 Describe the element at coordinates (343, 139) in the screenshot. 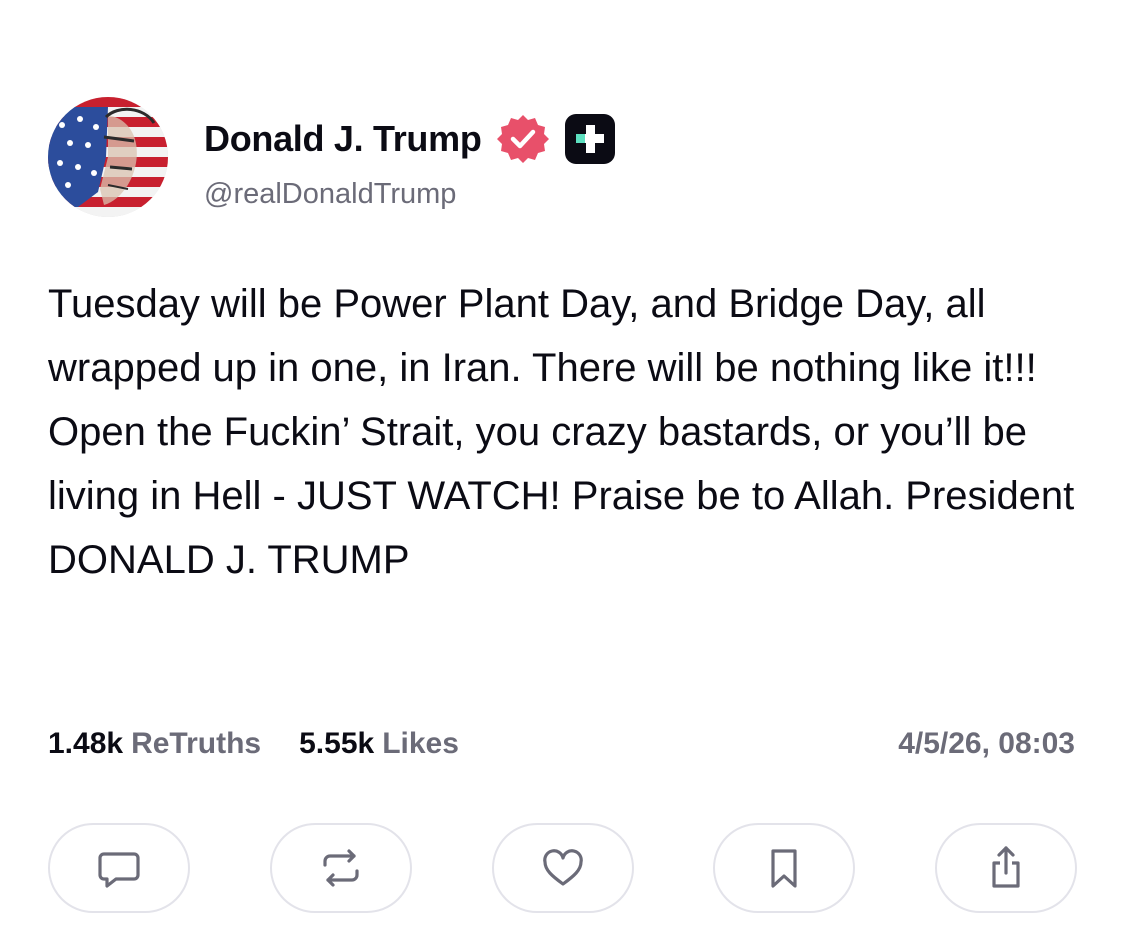

I see `author-display-name: Donald J. Trump` at that location.